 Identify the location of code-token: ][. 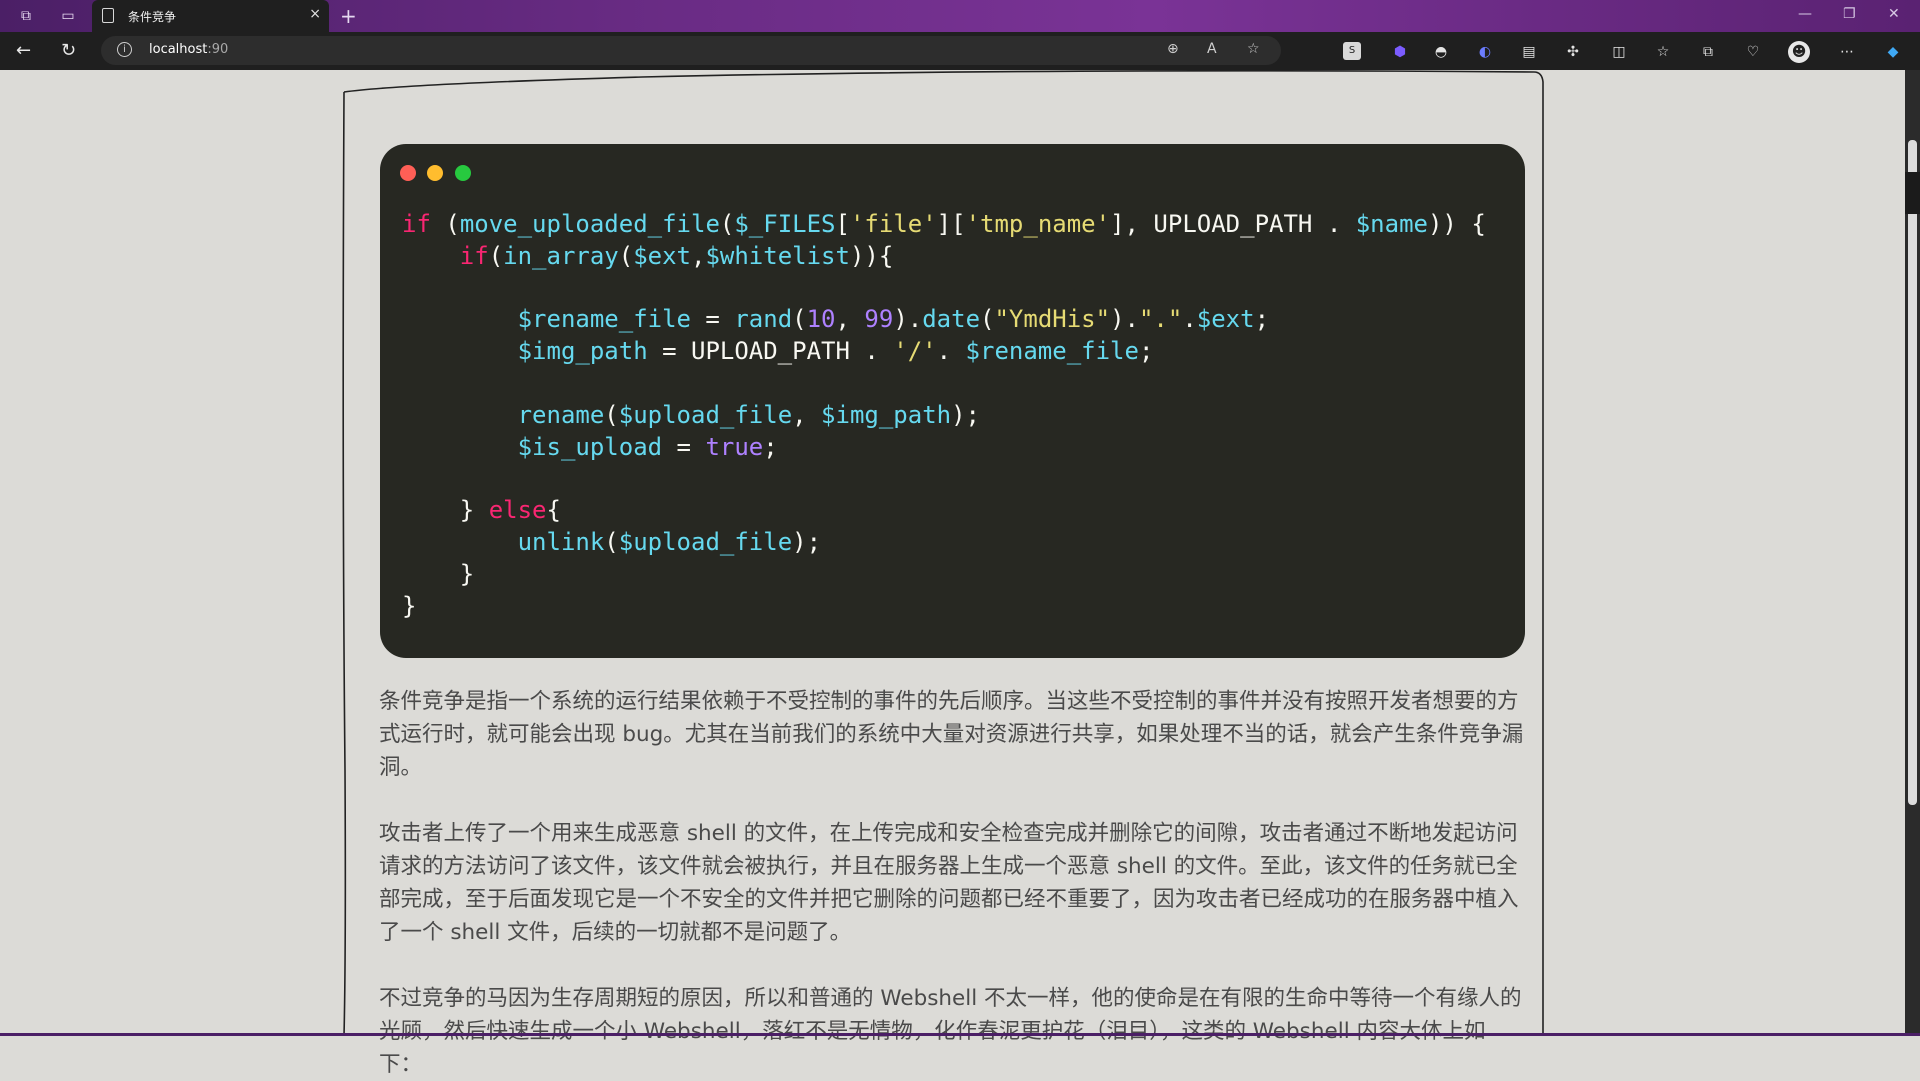
(951, 224).